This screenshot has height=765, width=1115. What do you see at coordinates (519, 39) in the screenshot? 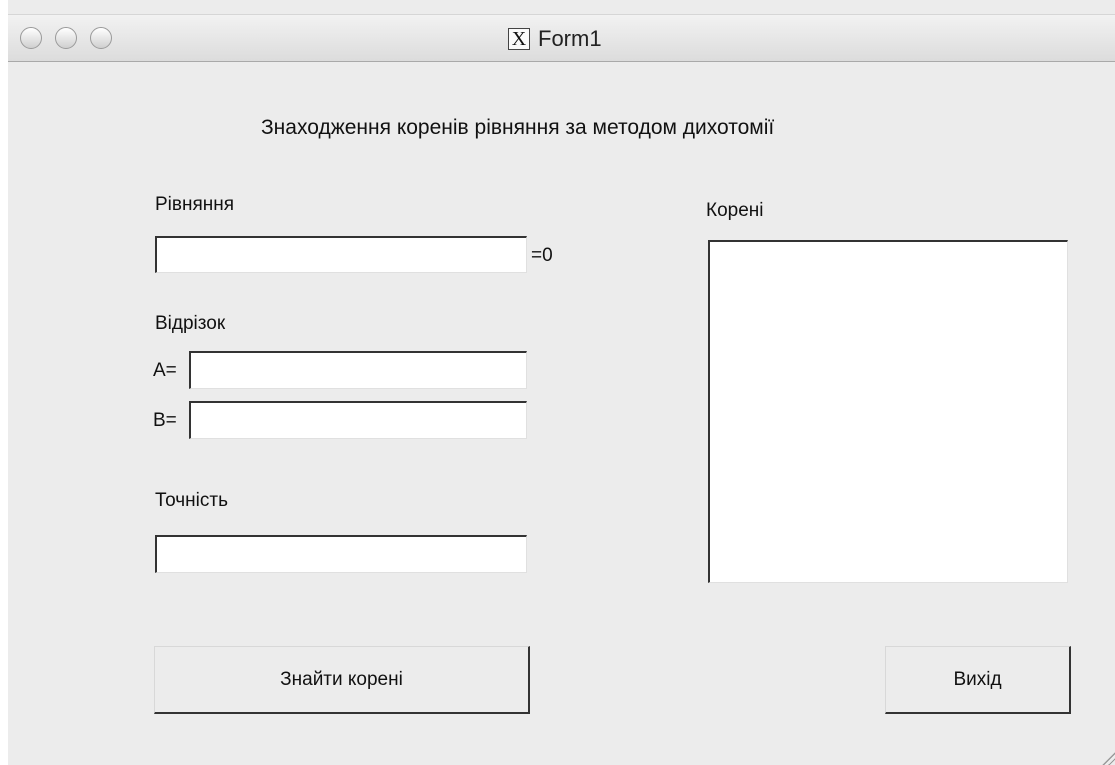
I see `x11-icon: X` at bounding box center [519, 39].